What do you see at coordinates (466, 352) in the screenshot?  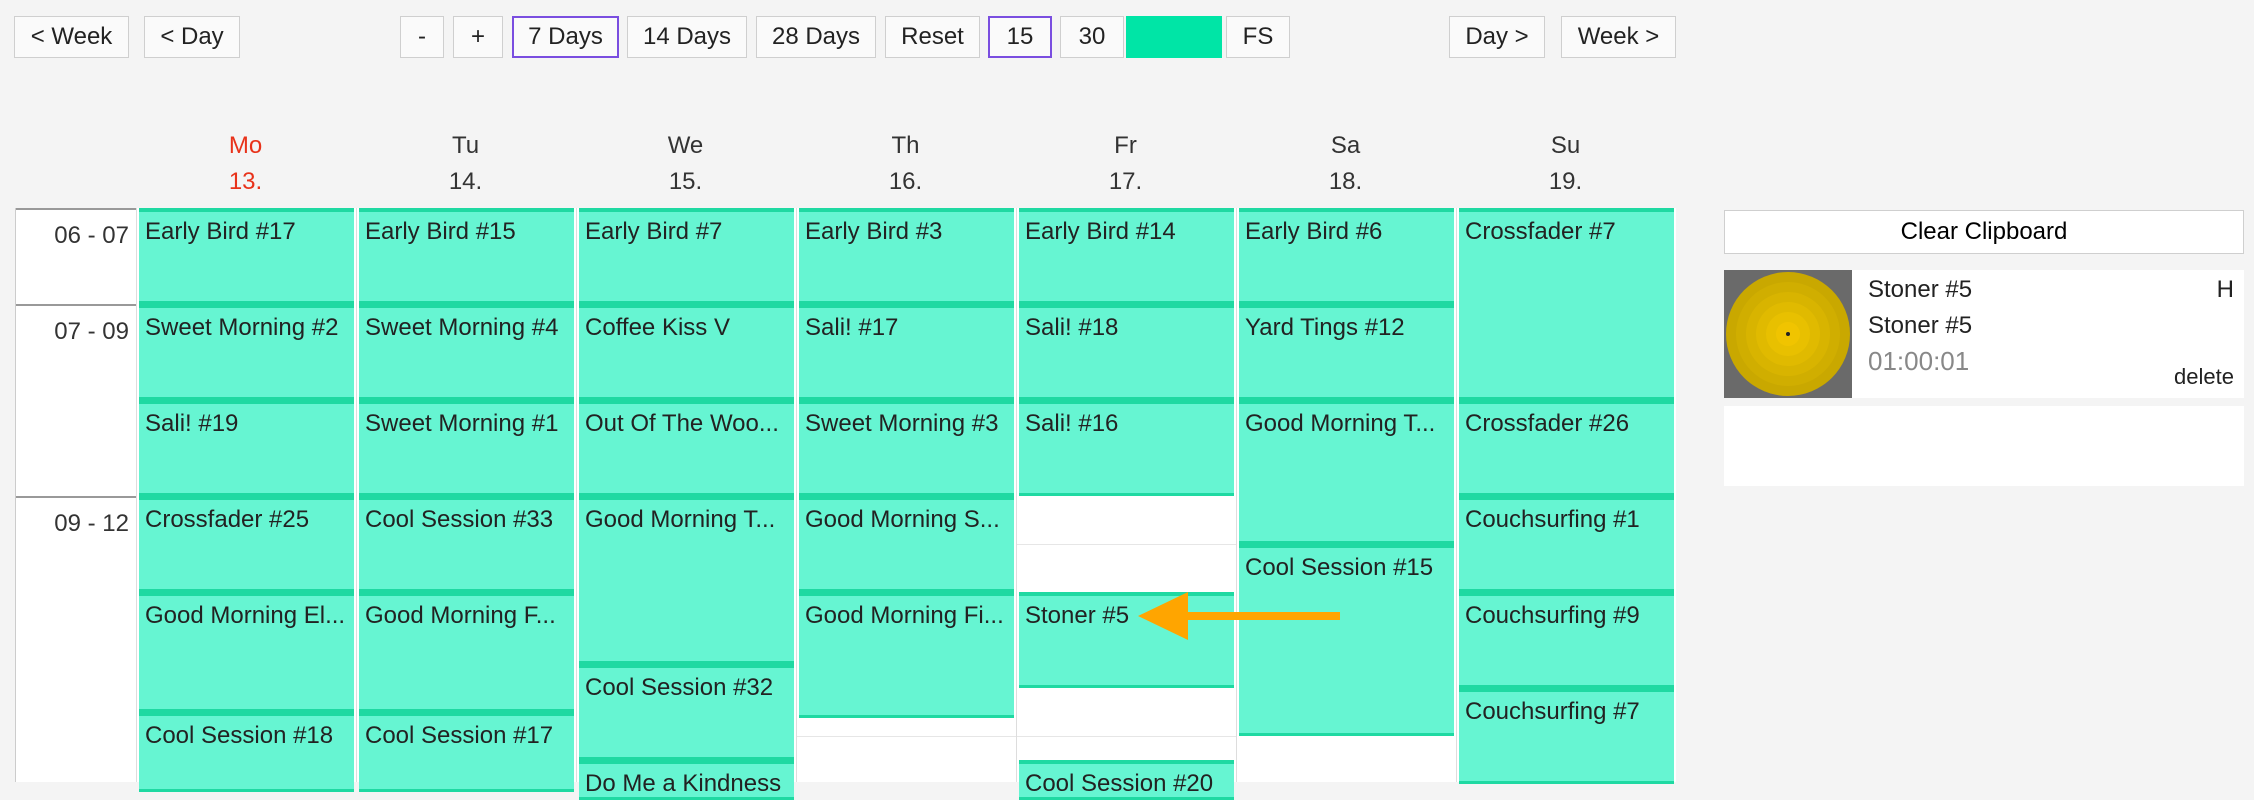 I see `event-block: Sweet Morning #4` at bounding box center [466, 352].